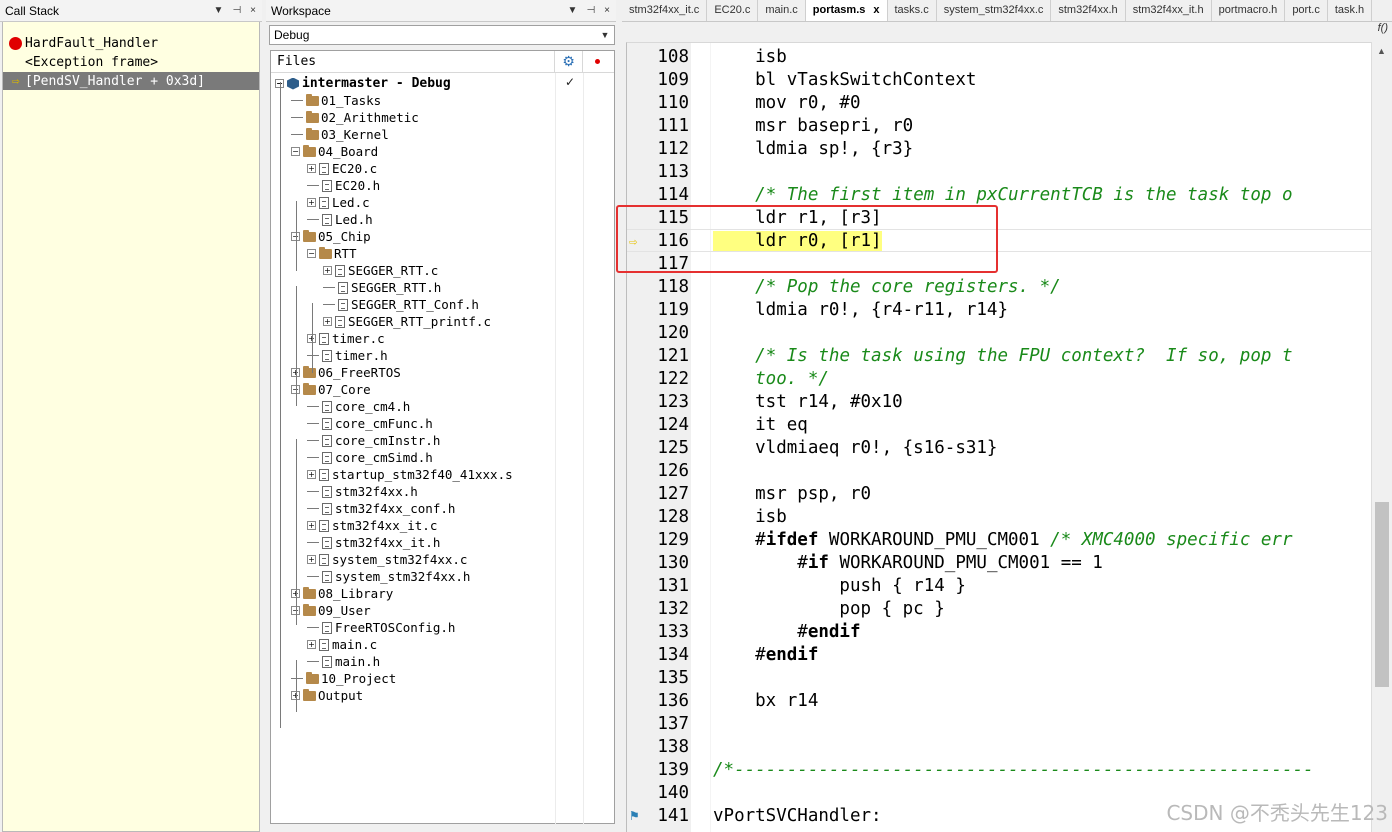  What do you see at coordinates (999, 608) in the screenshot?
I see `code-line: 132 pop { pc }` at bounding box center [999, 608].